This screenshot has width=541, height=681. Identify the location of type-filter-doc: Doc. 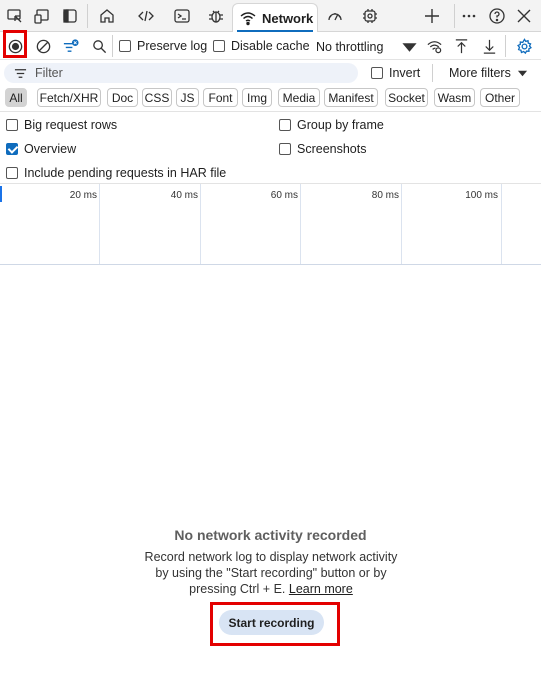
(122, 97).